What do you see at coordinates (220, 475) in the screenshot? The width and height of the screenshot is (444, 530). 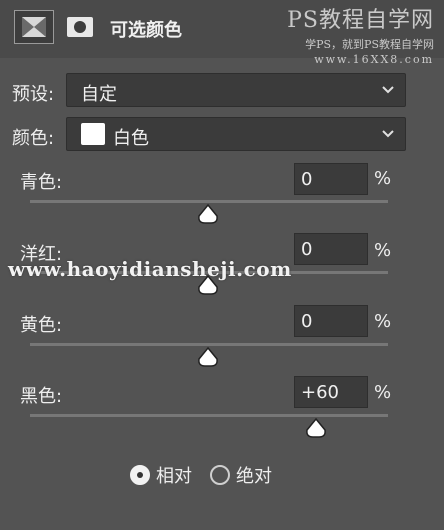 I see `radio-unselected-icon` at bounding box center [220, 475].